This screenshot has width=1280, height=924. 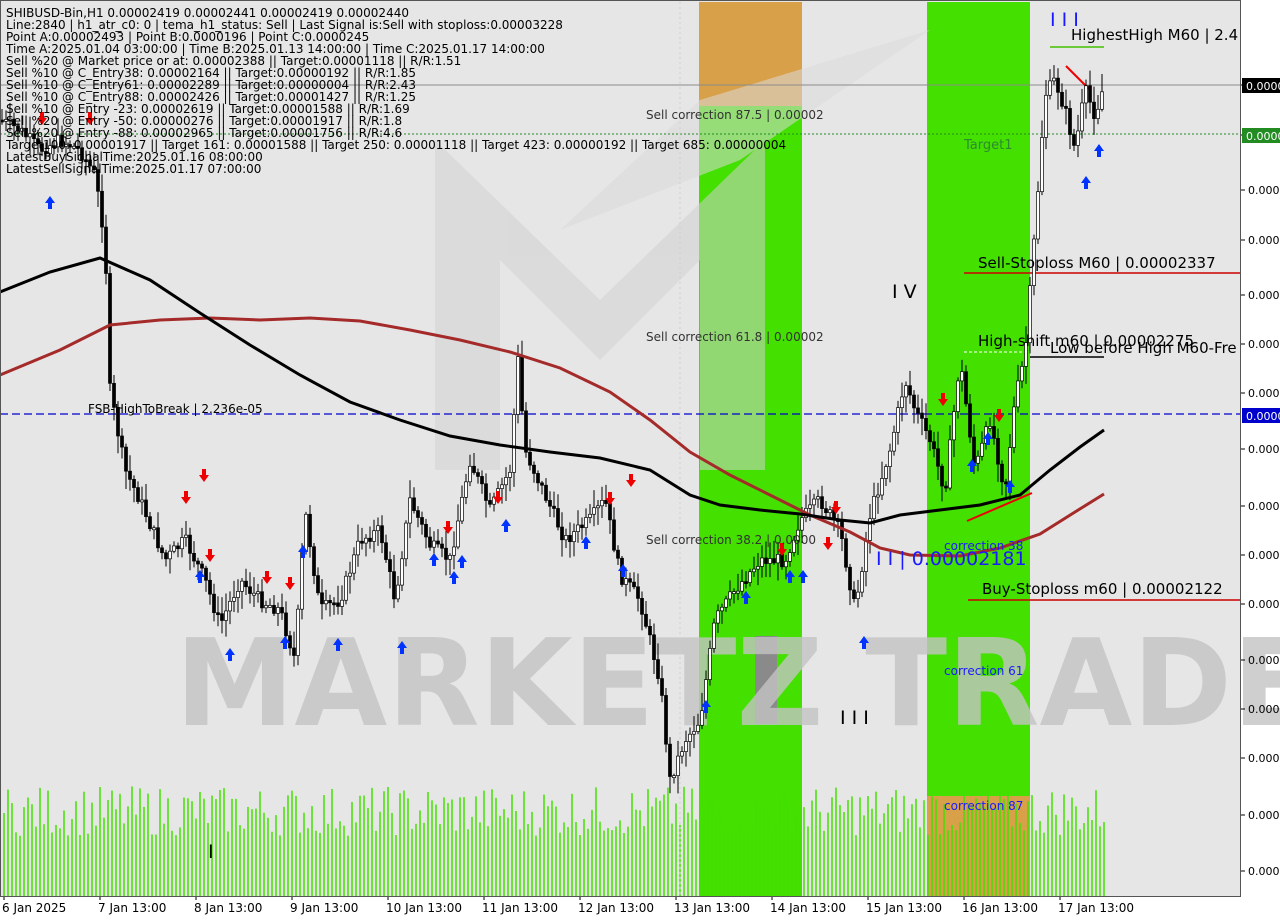 I want to click on target1-label: Target1, so click(x=988, y=145).